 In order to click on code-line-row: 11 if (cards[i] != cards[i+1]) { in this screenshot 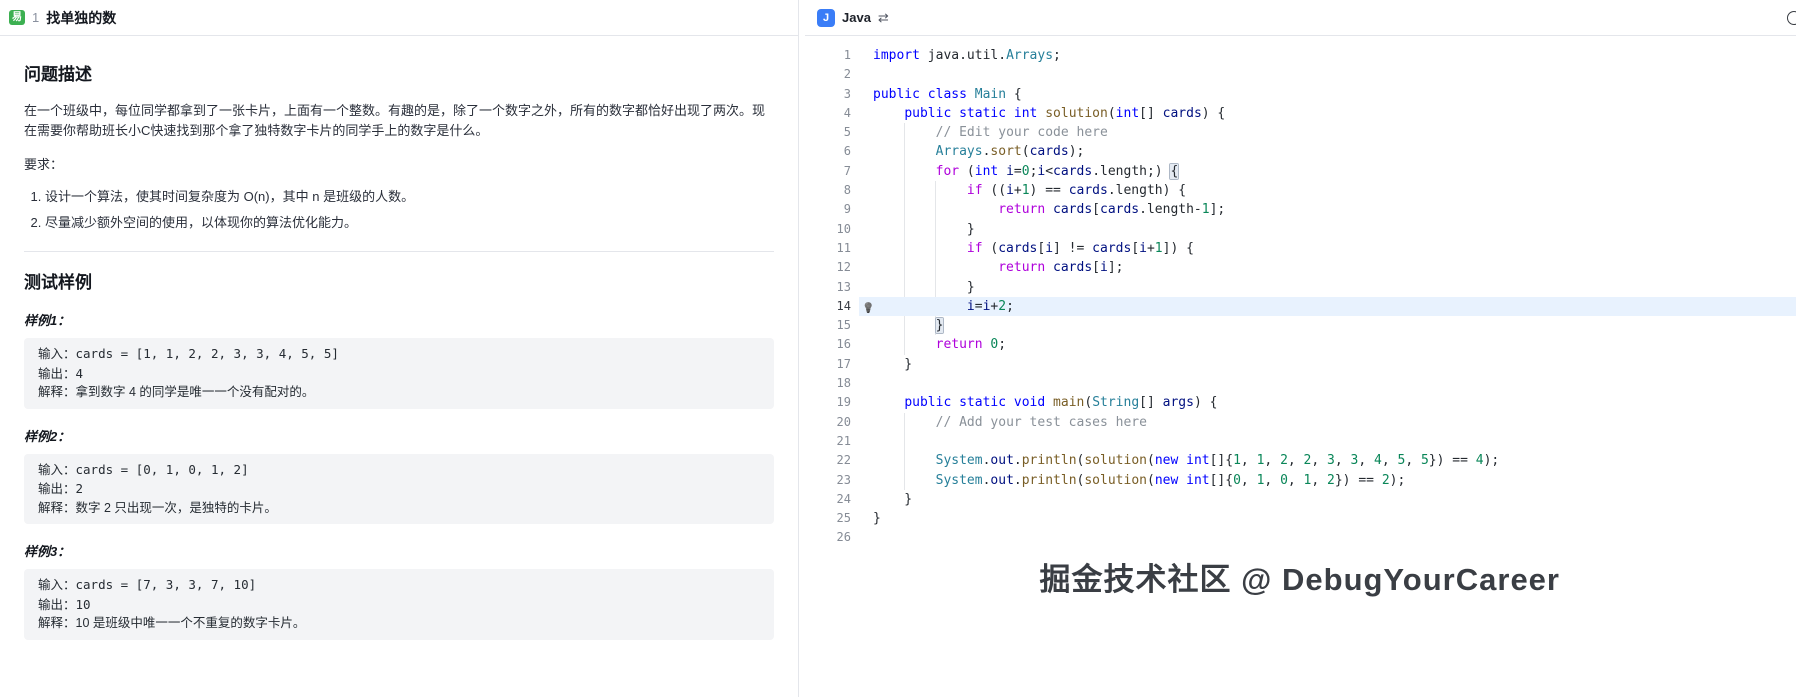, I will do `click(1300, 248)`.